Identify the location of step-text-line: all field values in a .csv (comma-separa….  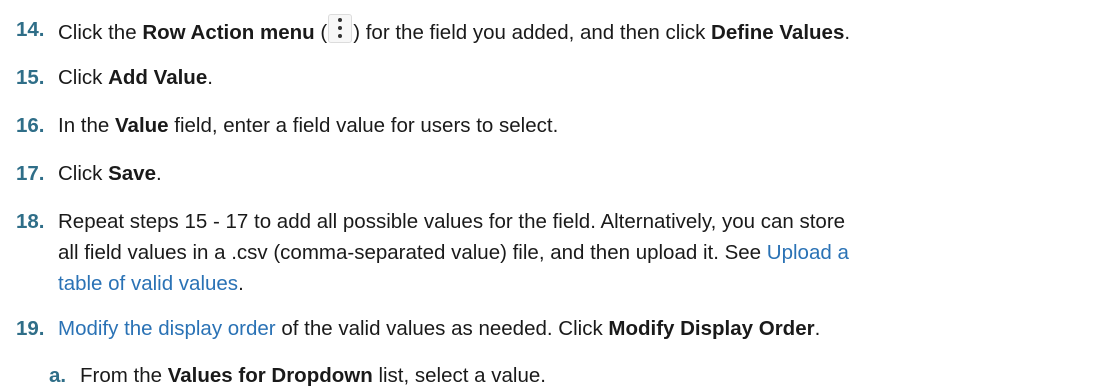
(453, 252).